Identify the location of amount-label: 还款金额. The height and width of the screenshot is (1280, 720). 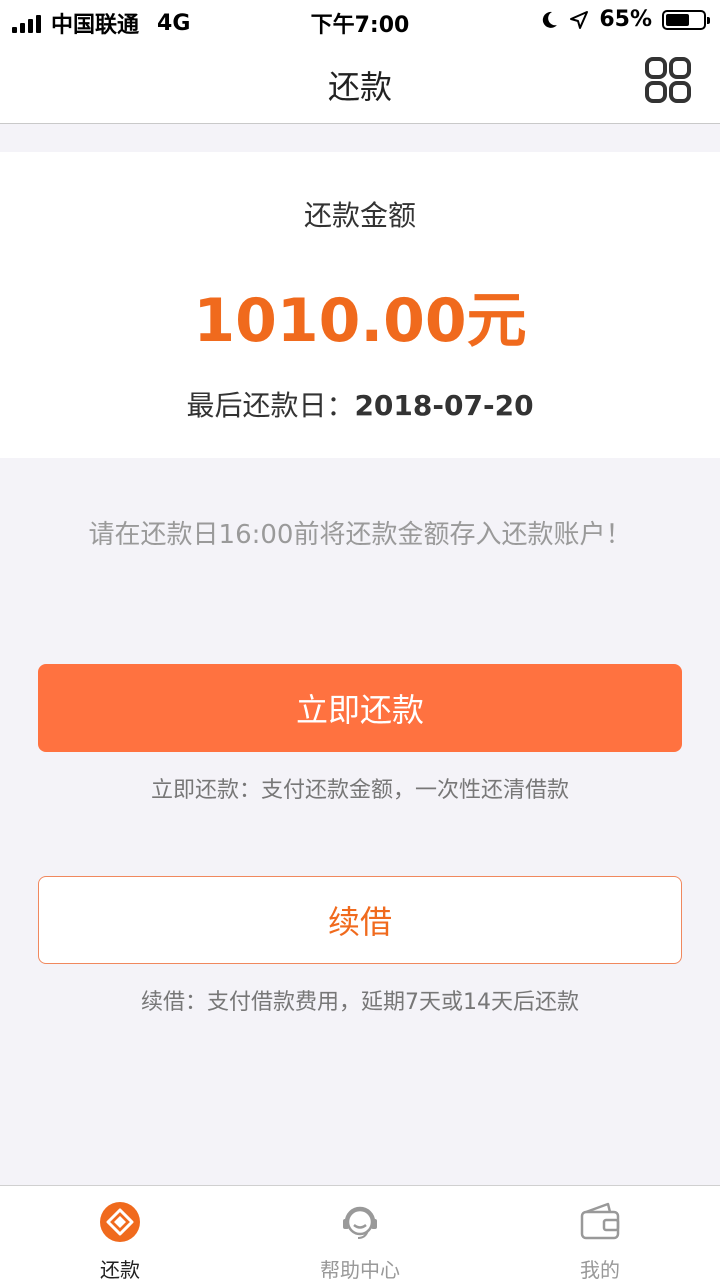
(359, 215).